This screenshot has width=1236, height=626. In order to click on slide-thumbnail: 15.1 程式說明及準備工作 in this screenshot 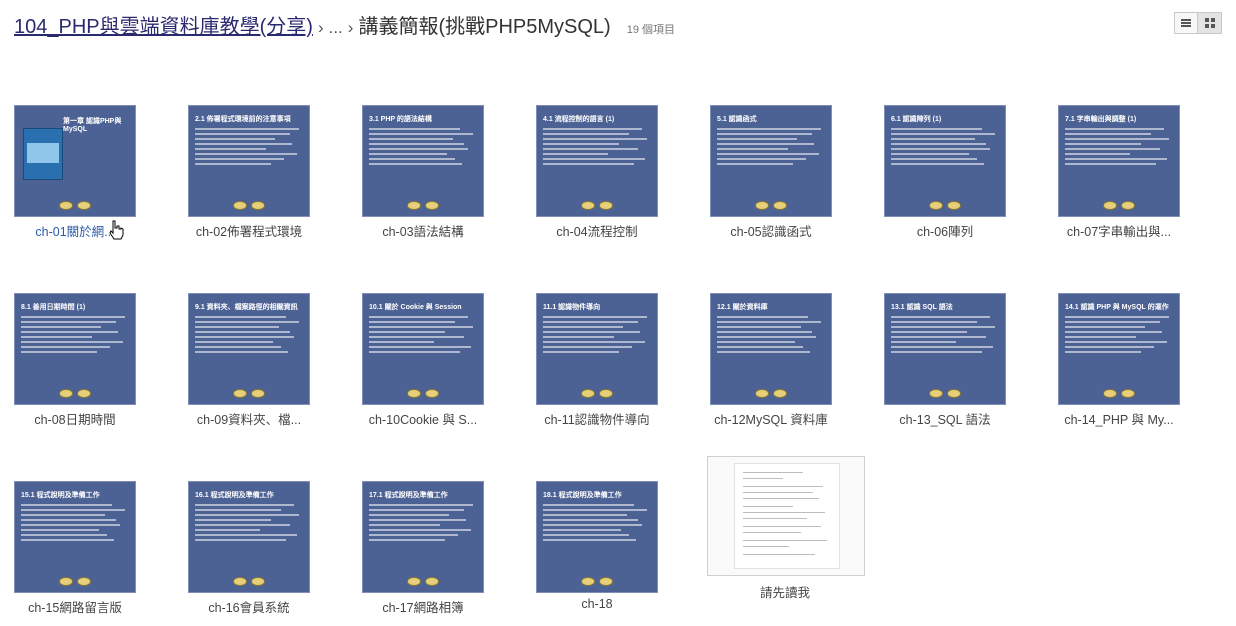, I will do `click(75, 537)`.